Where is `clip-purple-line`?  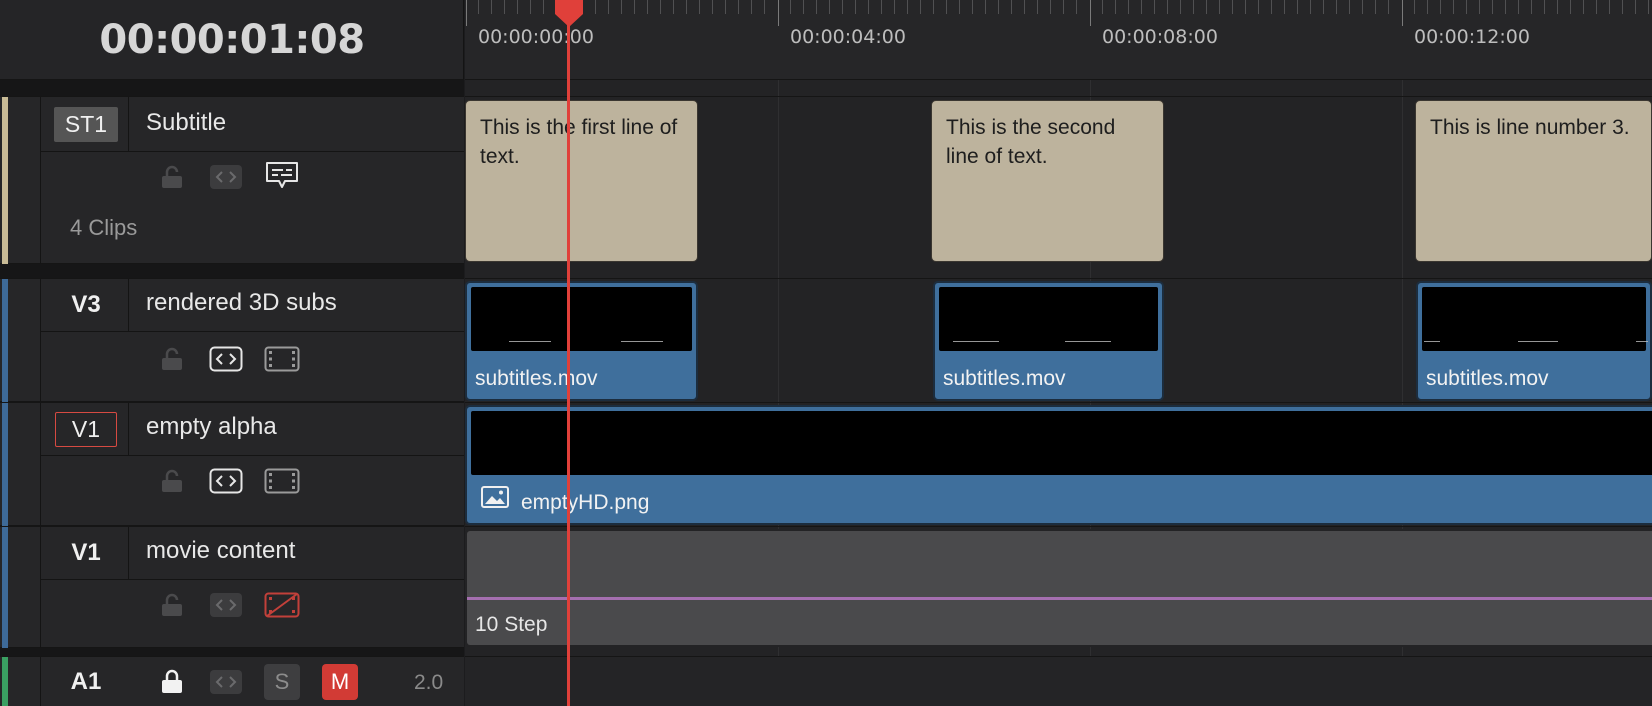 clip-purple-line is located at coordinates (1059, 598).